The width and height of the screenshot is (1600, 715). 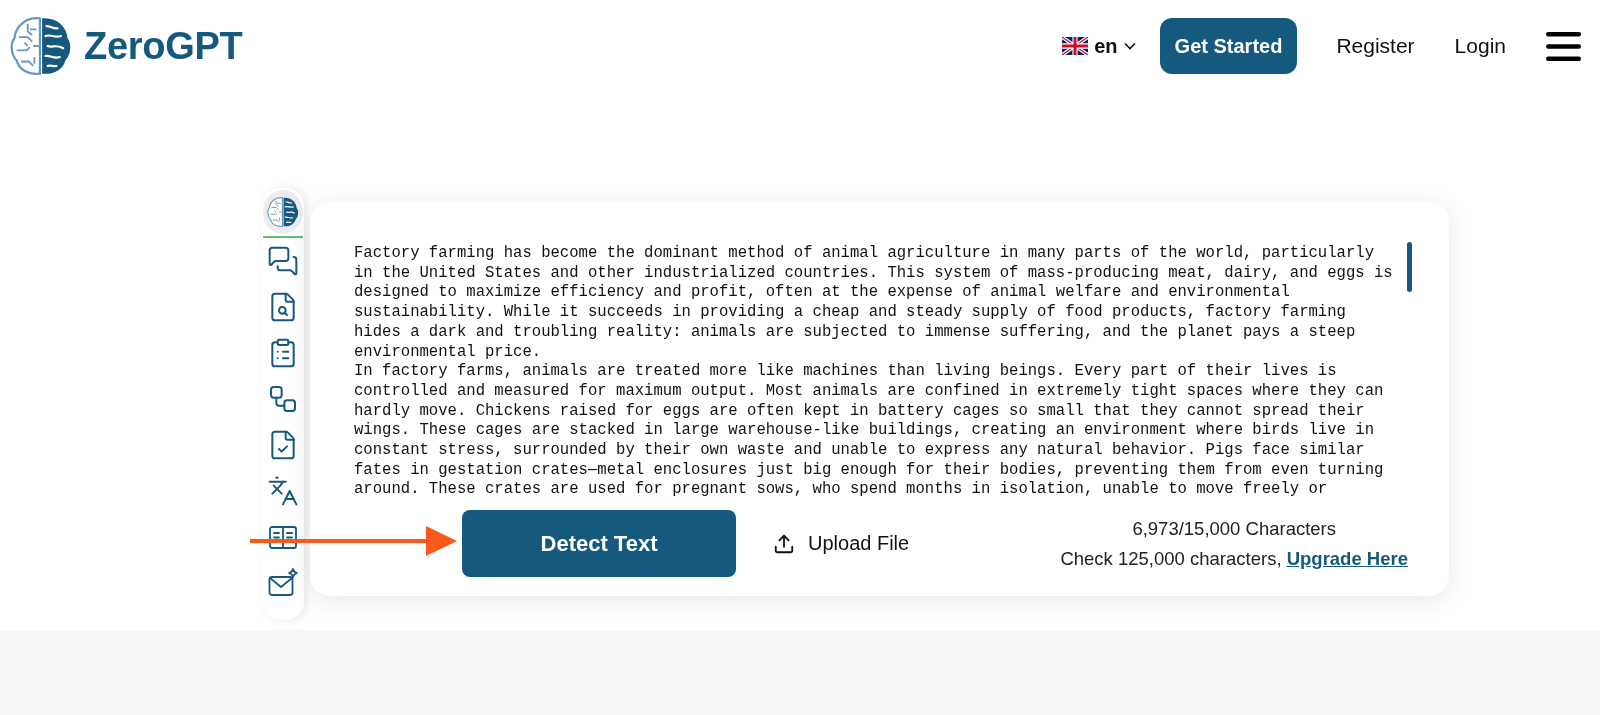 What do you see at coordinates (163, 46) in the screenshot?
I see `brand-name: ZeroGPT` at bounding box center [163, 46].